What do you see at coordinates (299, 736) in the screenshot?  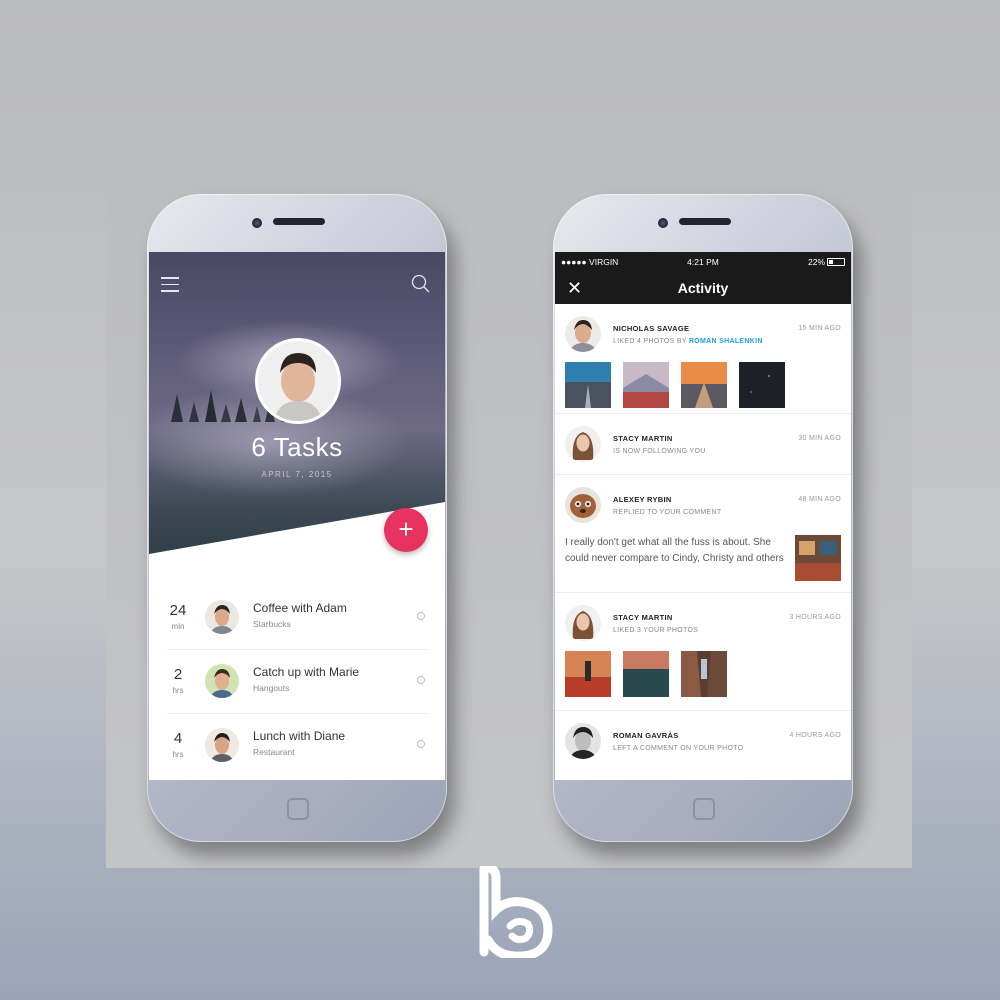 I see `task-title: Lunch with Diane` at bounding box center [299, 736].